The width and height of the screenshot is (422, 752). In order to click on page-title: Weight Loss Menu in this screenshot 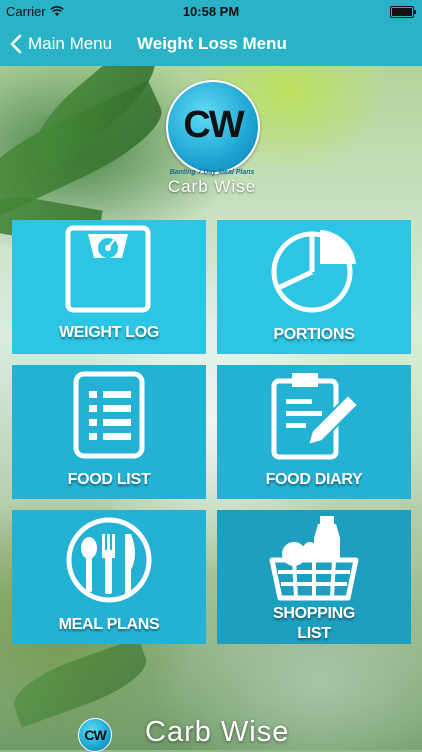, I will do `click(212, 43)`.